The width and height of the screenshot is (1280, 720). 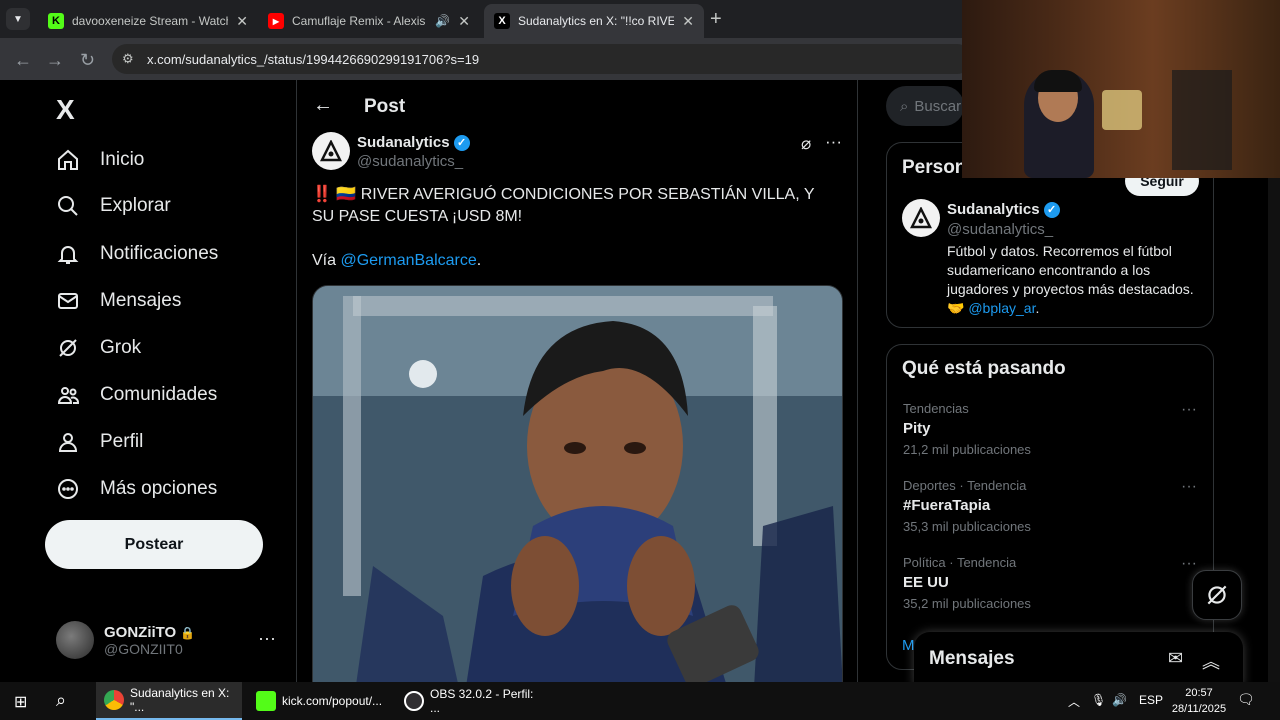 What do you see at coordinates (1199, 693) in the screenshot?
I see `clock-time: 20:57` at bounding box center [1199, 693].